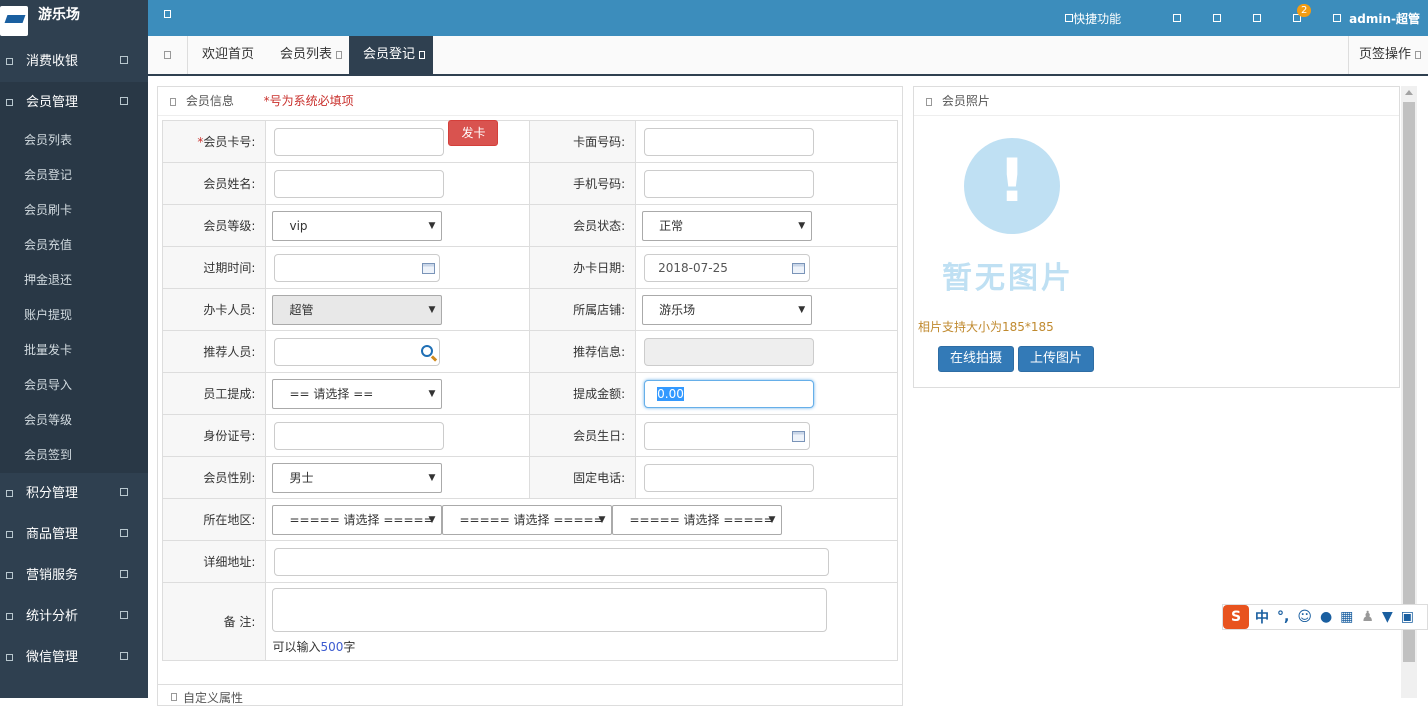 This screenshot has height=706, width=1428. I want to click on submenu-item-member-register: 会员登记, so click(74, 175).